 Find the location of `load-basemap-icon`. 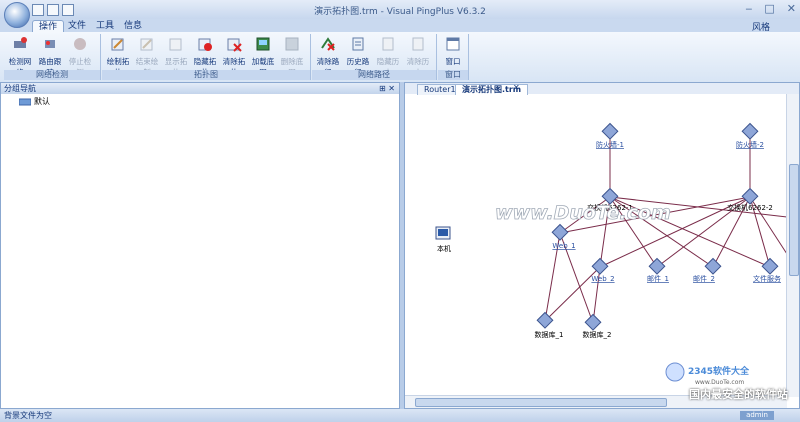

load-basemap-icon is located at coordinates (263, 44).